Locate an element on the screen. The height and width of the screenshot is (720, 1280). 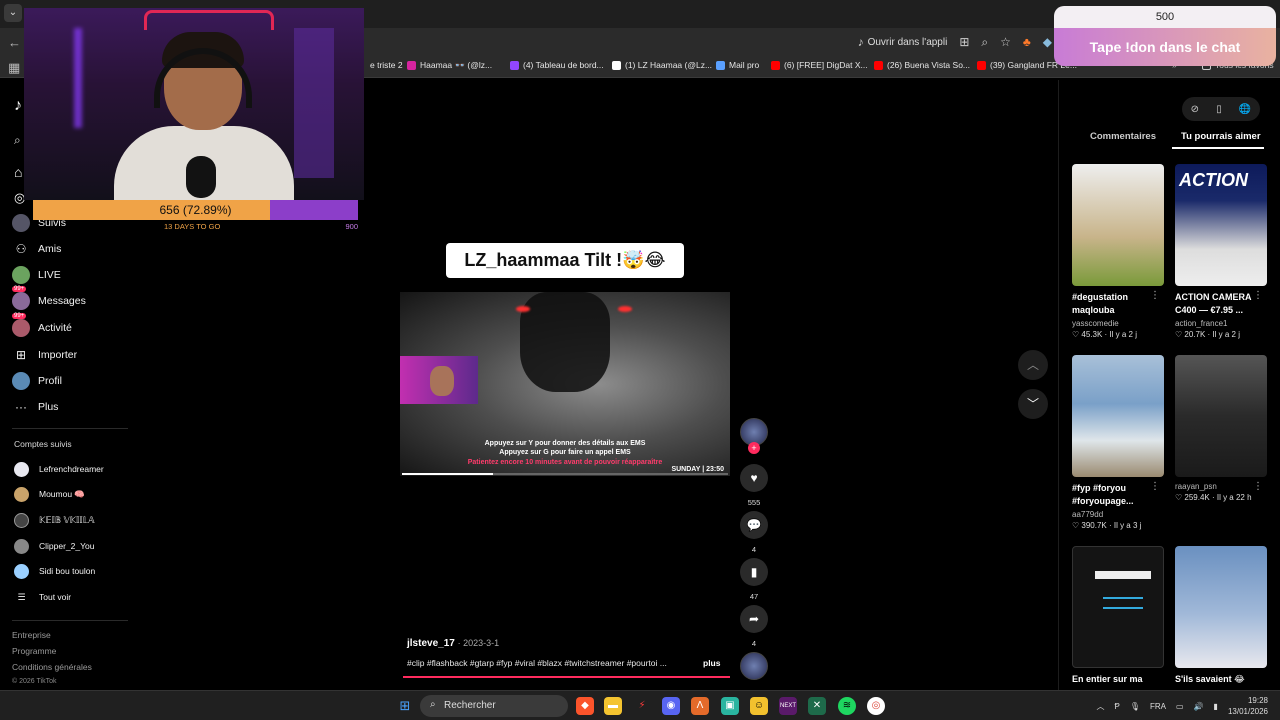
post-author: jlsteve_17 · 2023-3-1 is located at coordinates (453, 643).